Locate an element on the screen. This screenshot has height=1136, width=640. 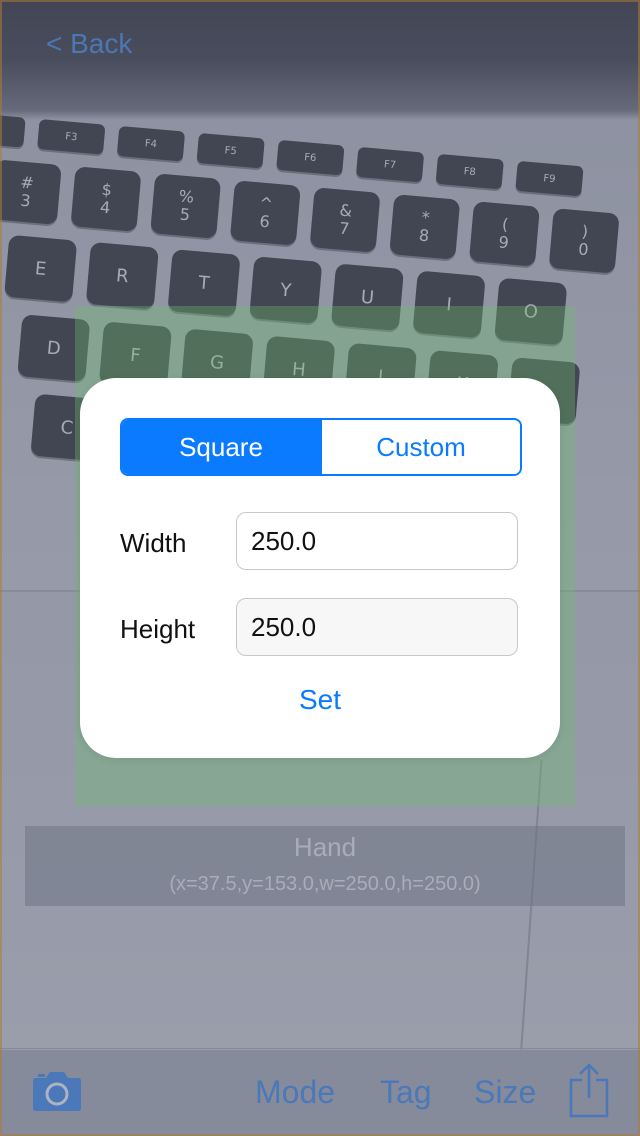
segment-square: Square is located at coordinates (221, 447).